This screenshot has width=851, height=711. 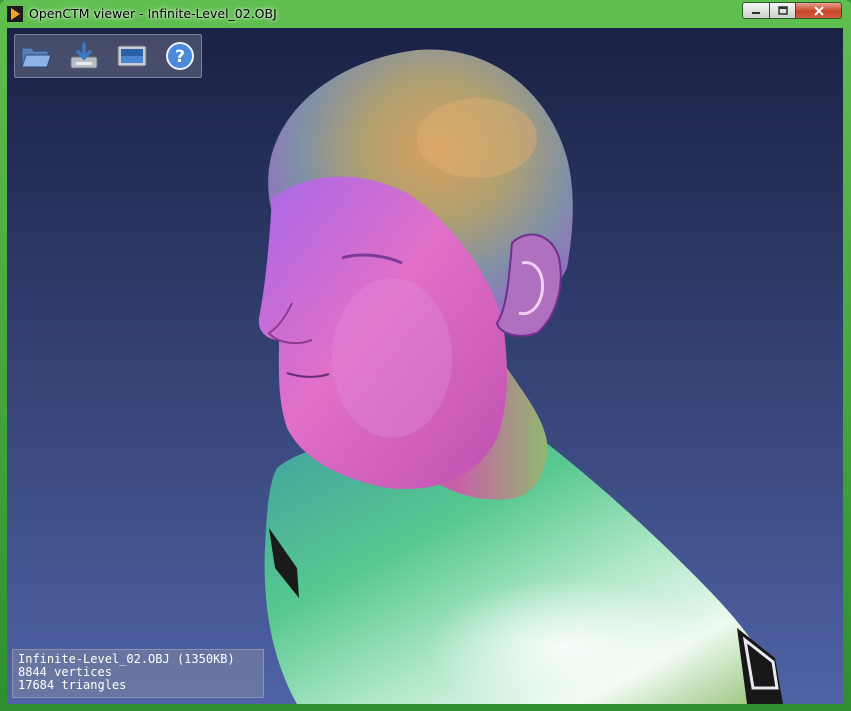 I want to click on open-file-icon, so click(x=36, y=57).